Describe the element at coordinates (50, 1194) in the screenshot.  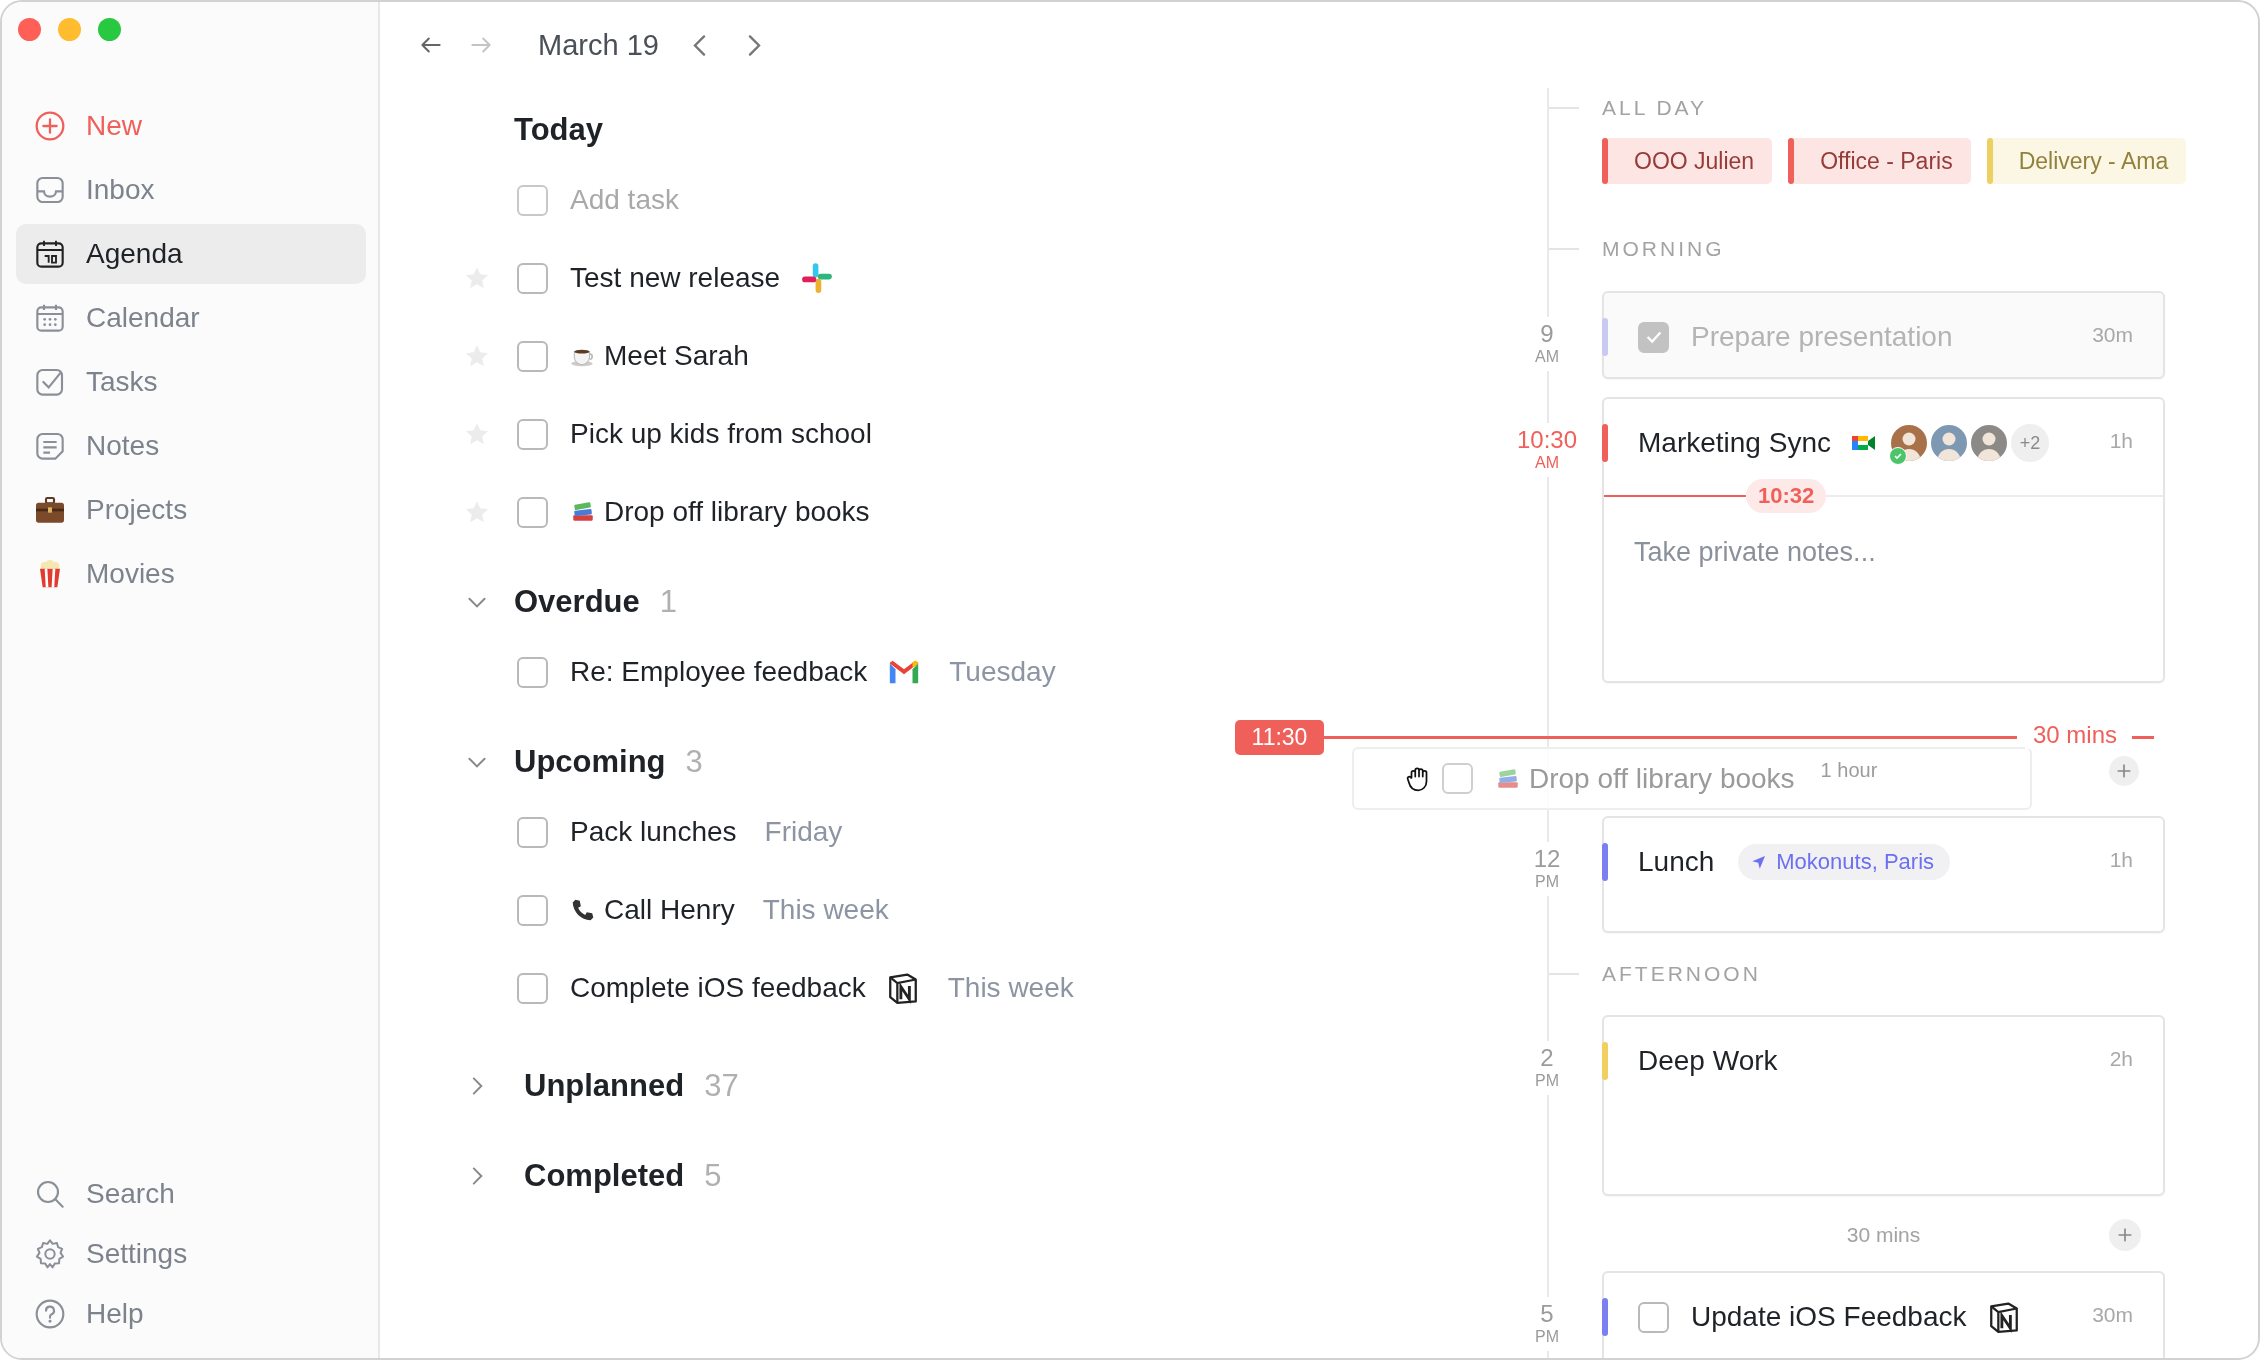
I see `search-icon` at that location.